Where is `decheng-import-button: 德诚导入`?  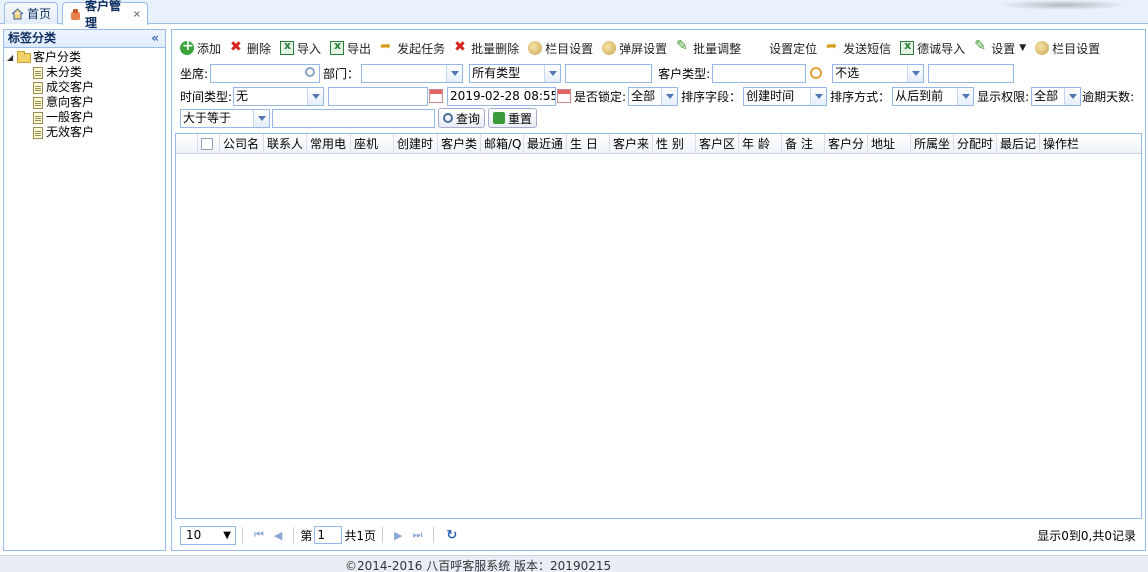 decheng-import-button: 德诚导入 is located at coordinates (932, 48).